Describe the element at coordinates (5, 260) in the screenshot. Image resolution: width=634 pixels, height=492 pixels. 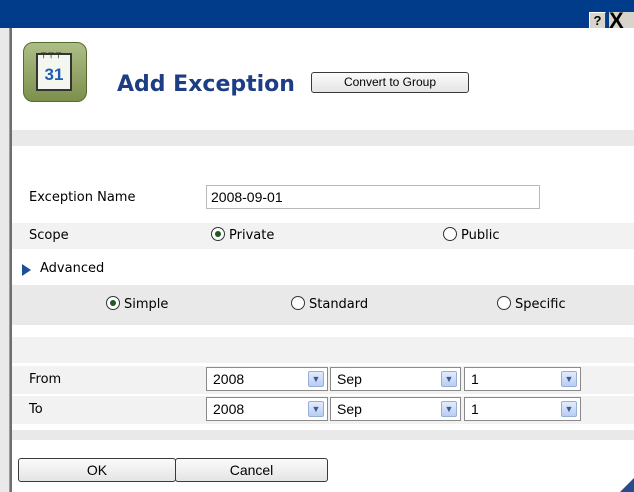
I see `window-left-border` at that location.